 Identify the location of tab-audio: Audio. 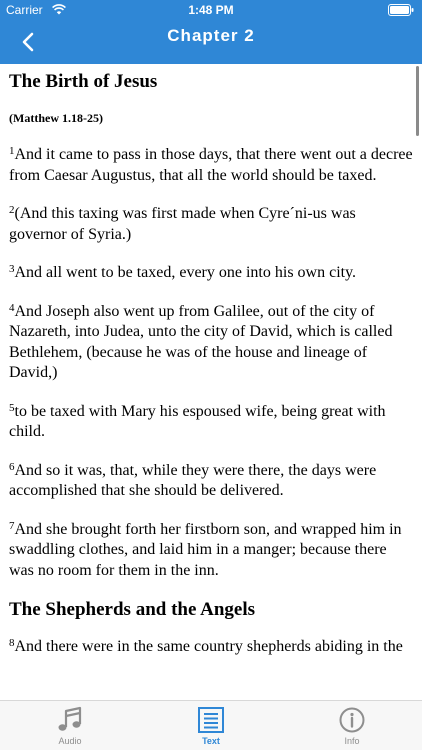
(70, 725).